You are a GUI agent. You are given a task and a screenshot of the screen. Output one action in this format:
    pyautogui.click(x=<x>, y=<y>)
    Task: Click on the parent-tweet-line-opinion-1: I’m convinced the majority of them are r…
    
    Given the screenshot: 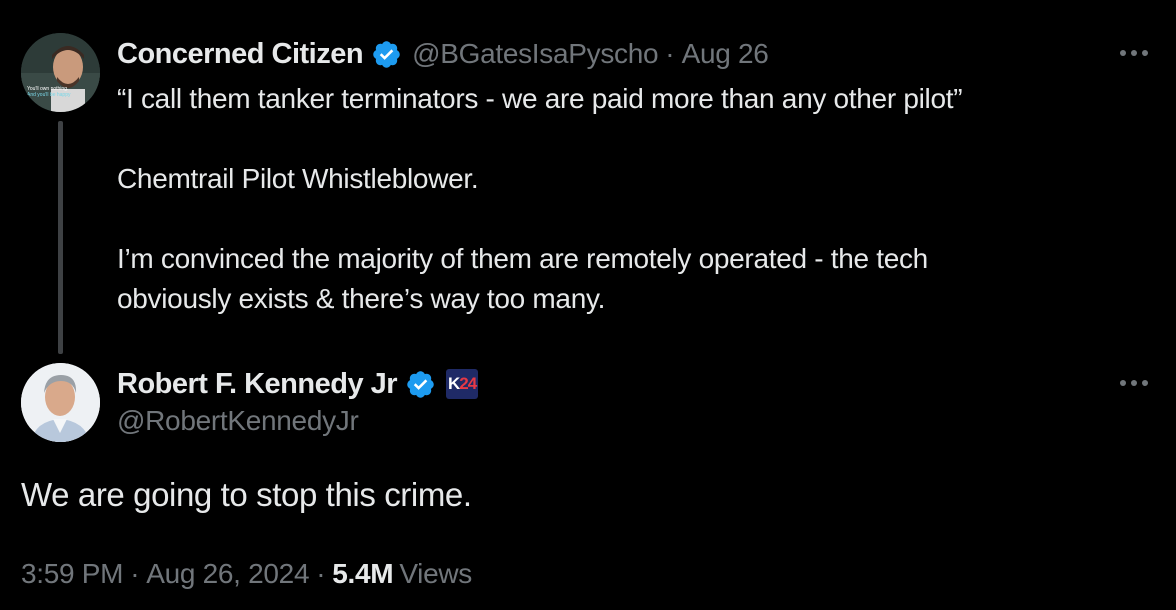 What is the action you would take?
    pyautogui.click(x=522, y=258)
    